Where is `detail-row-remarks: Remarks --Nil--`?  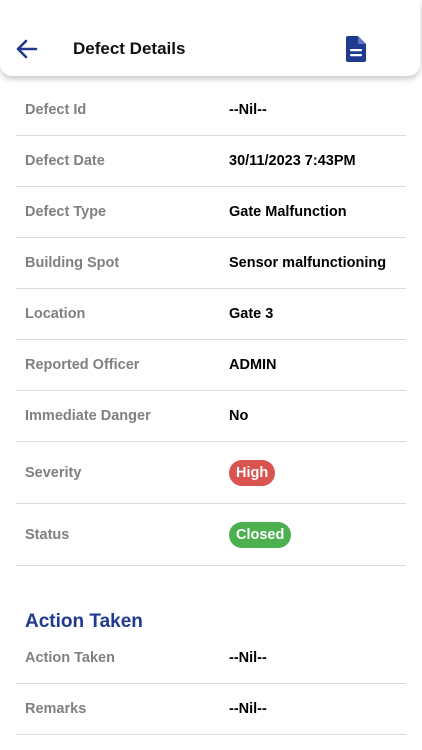 detail-row-remarks: Remarks --Nil-- is located at coordinates (211, 709).